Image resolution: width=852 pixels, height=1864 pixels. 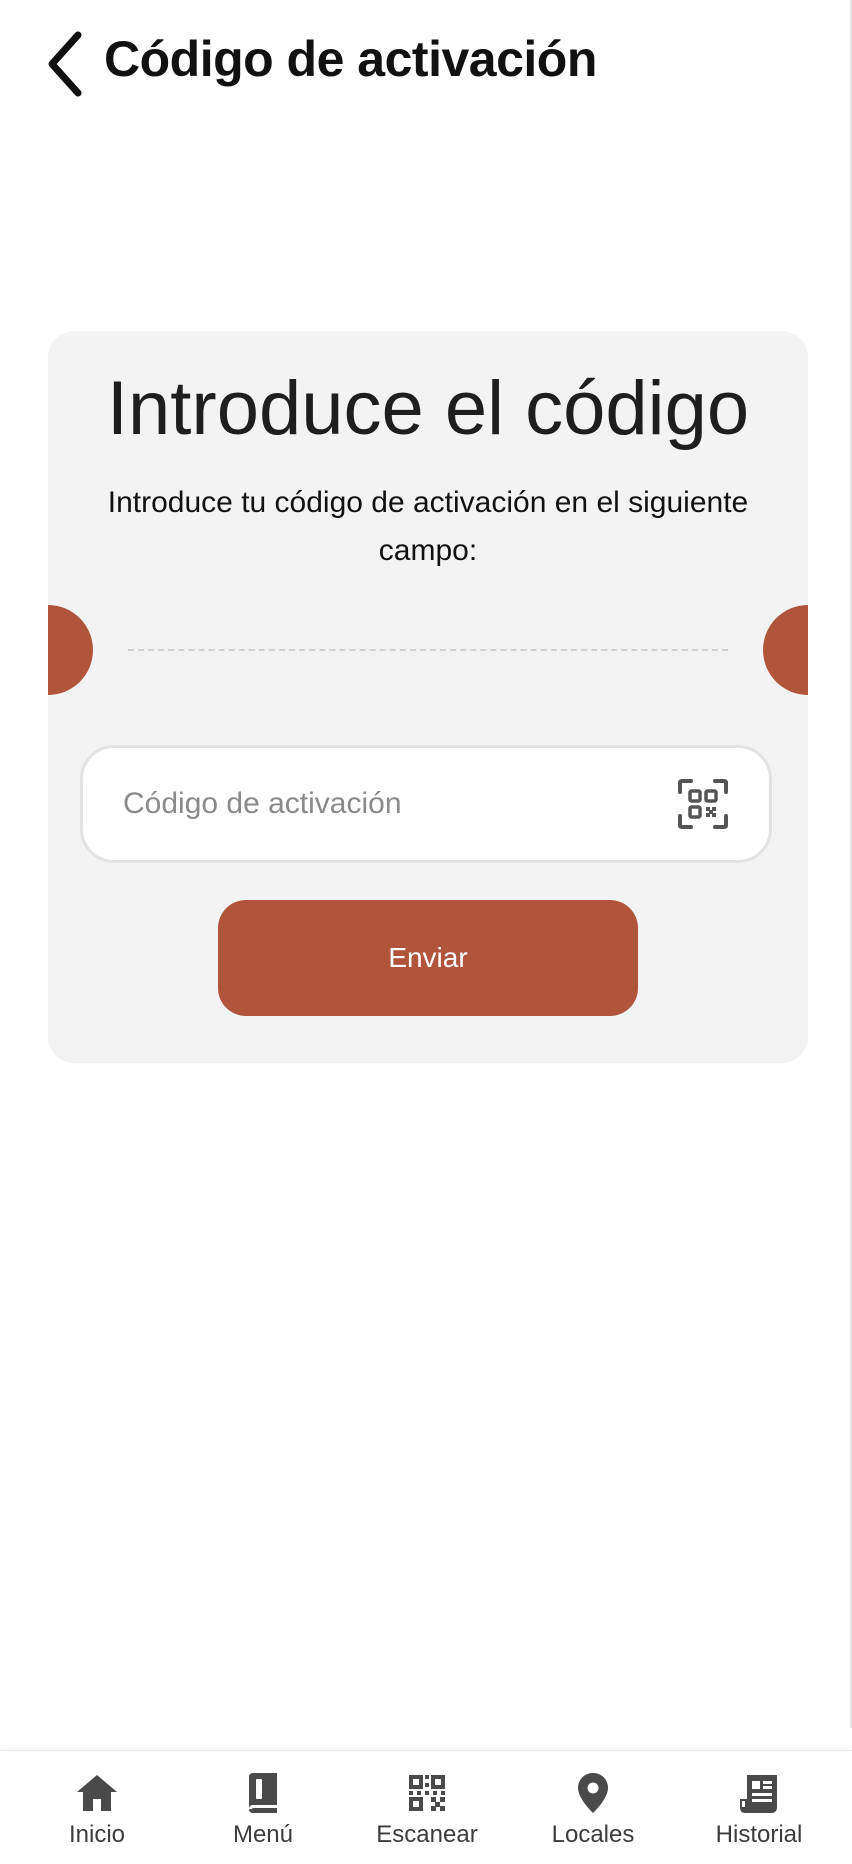 What do you see at coordinates (593, 1793) in the screenshot?
I see `map-pin-icon` at bounding box center [593, 1793].